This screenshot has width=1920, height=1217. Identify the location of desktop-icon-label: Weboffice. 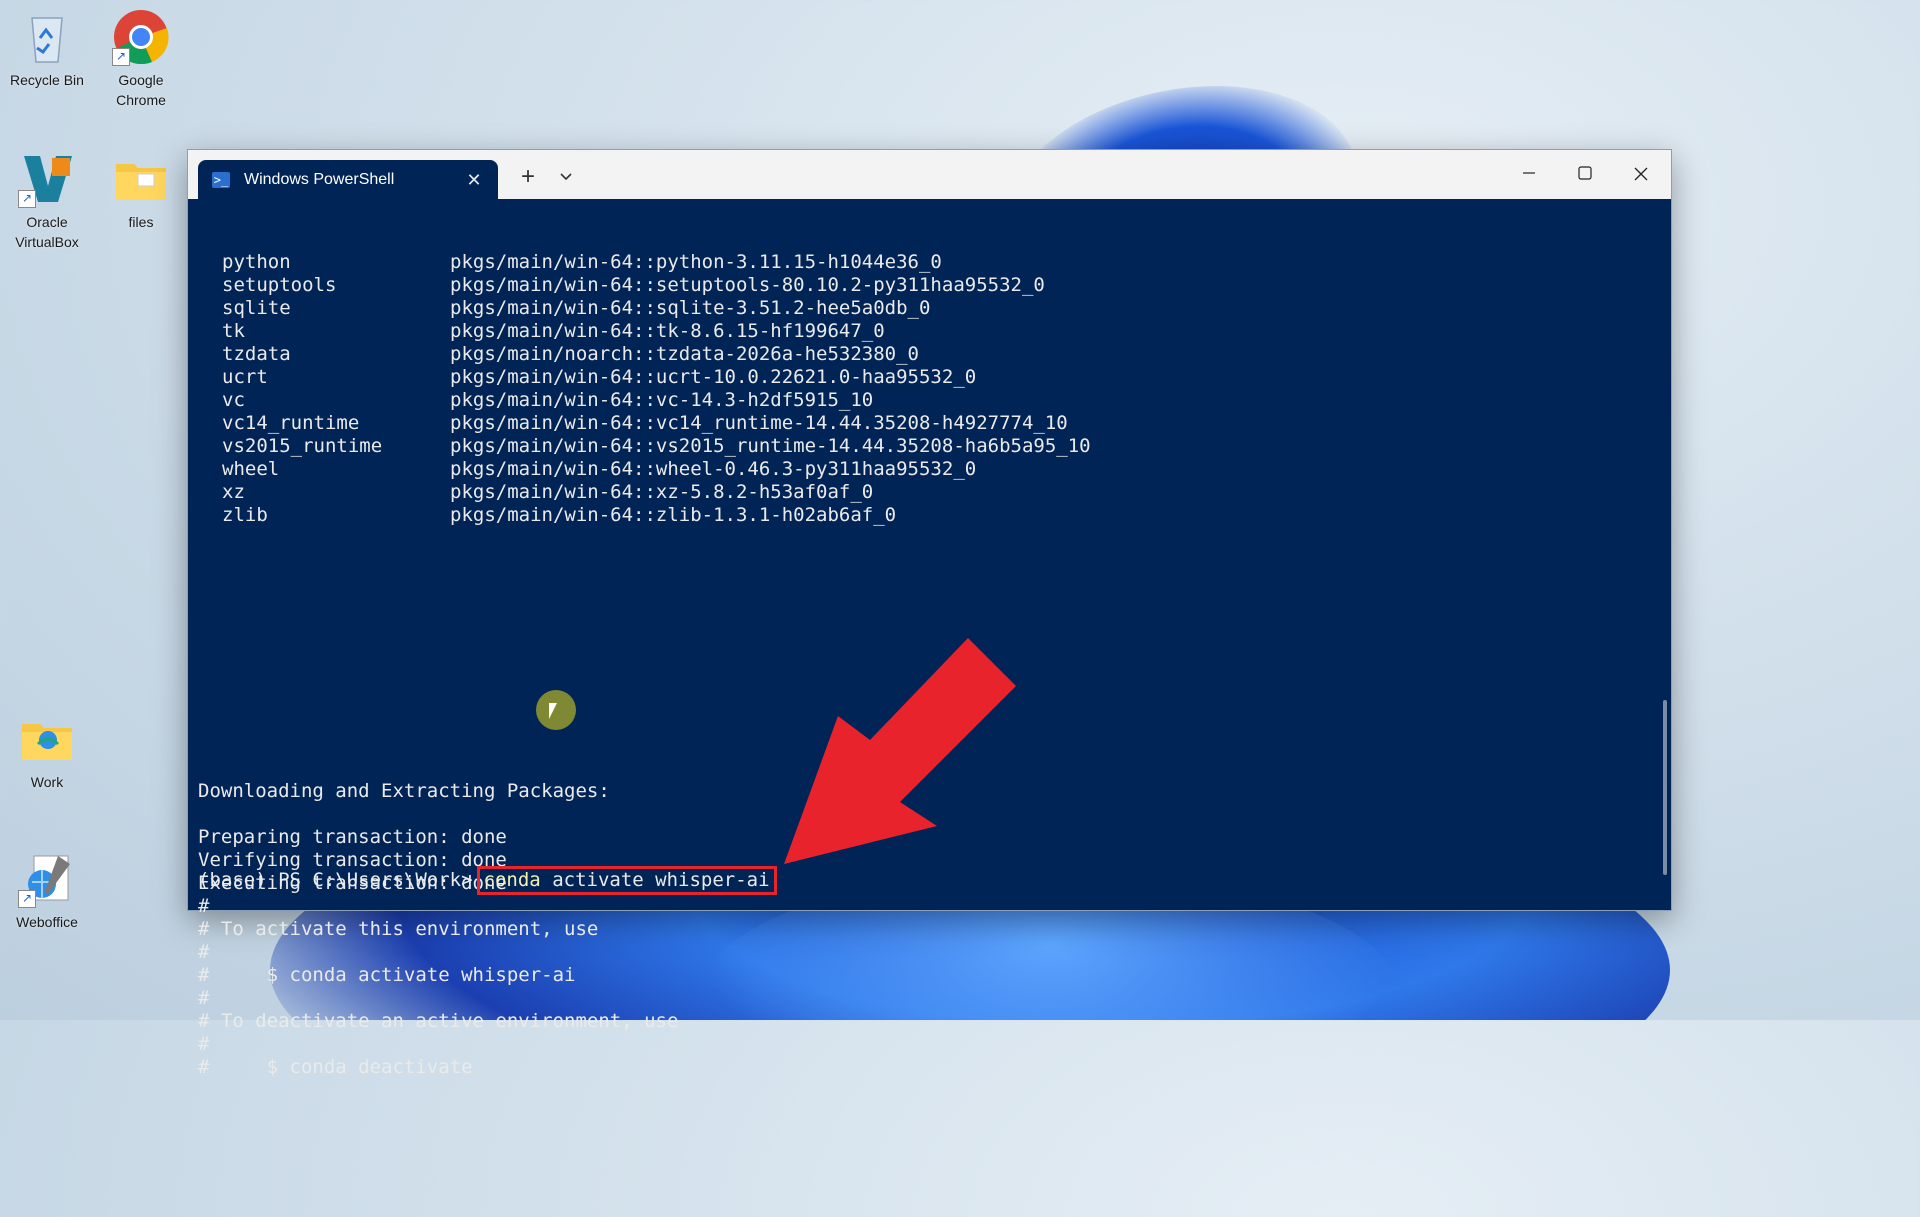
(47, 922).